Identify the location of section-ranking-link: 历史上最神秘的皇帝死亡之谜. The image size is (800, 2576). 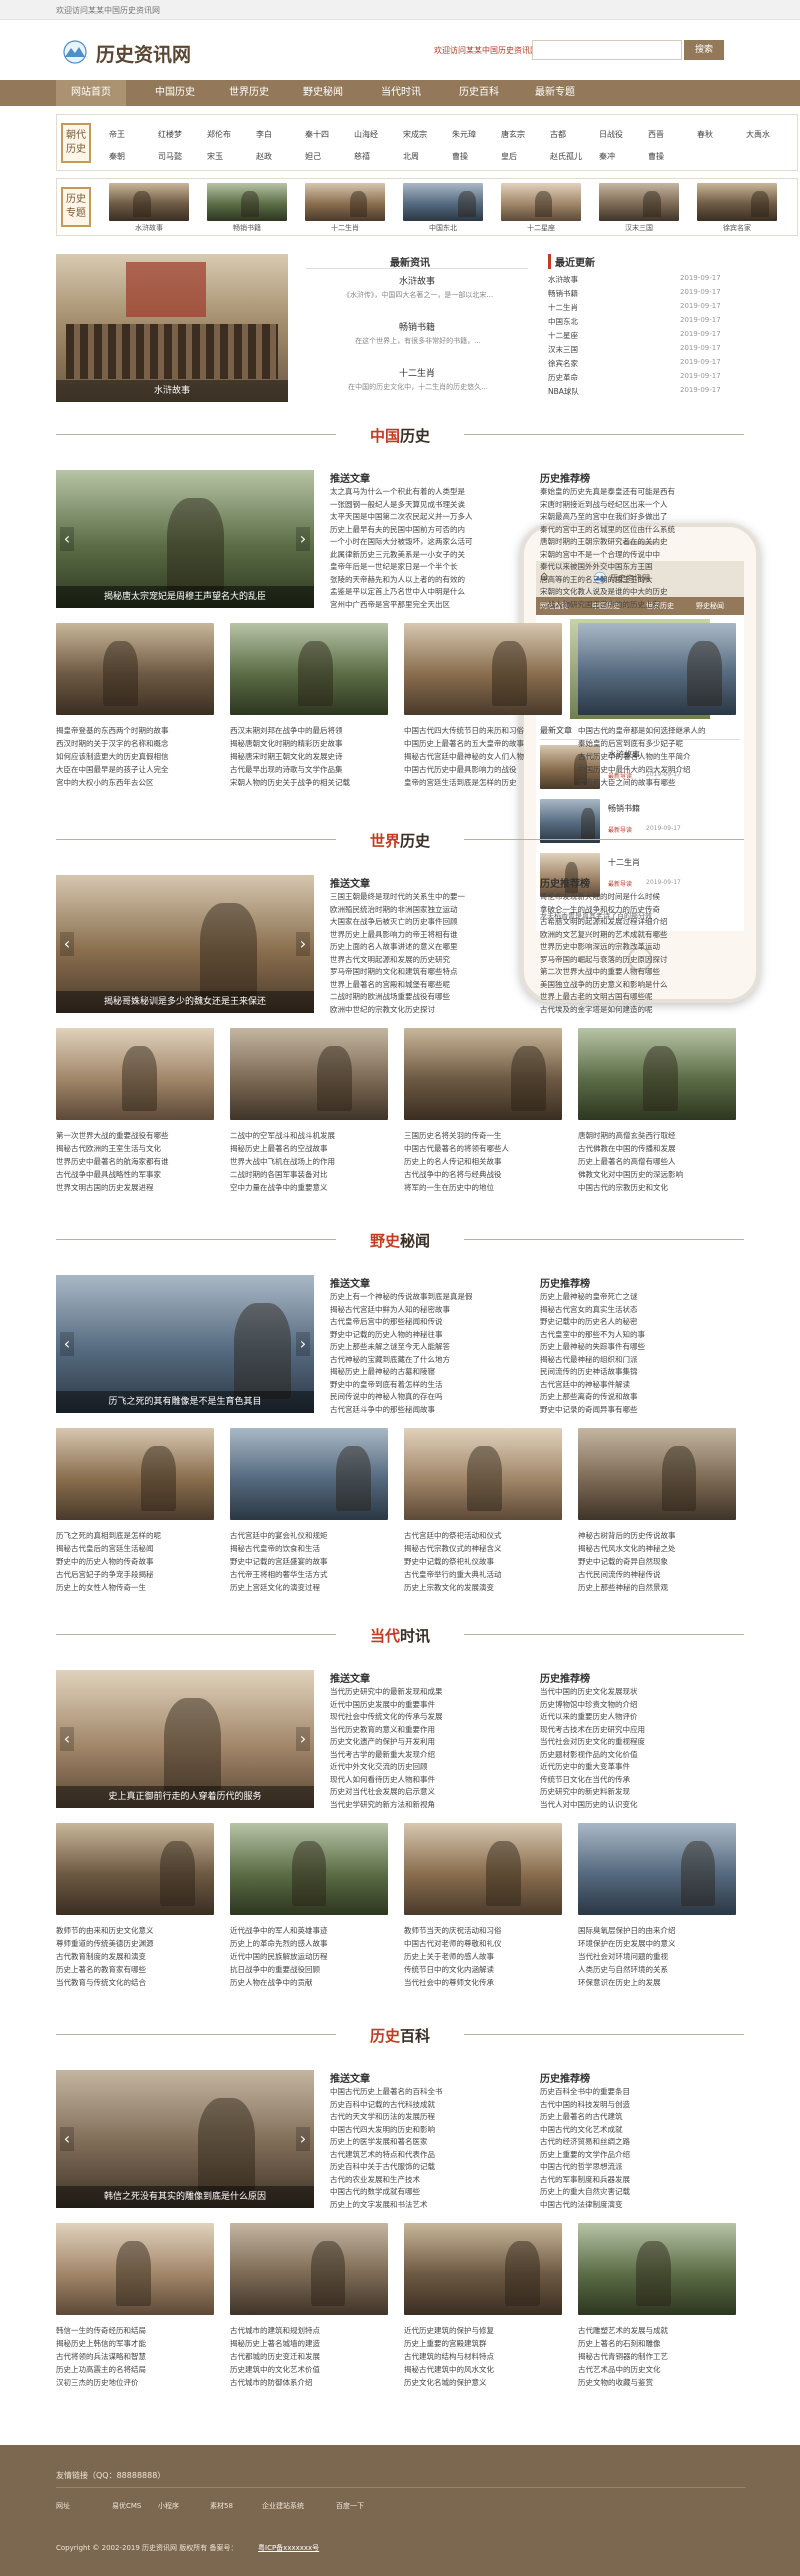
(642, 1296).